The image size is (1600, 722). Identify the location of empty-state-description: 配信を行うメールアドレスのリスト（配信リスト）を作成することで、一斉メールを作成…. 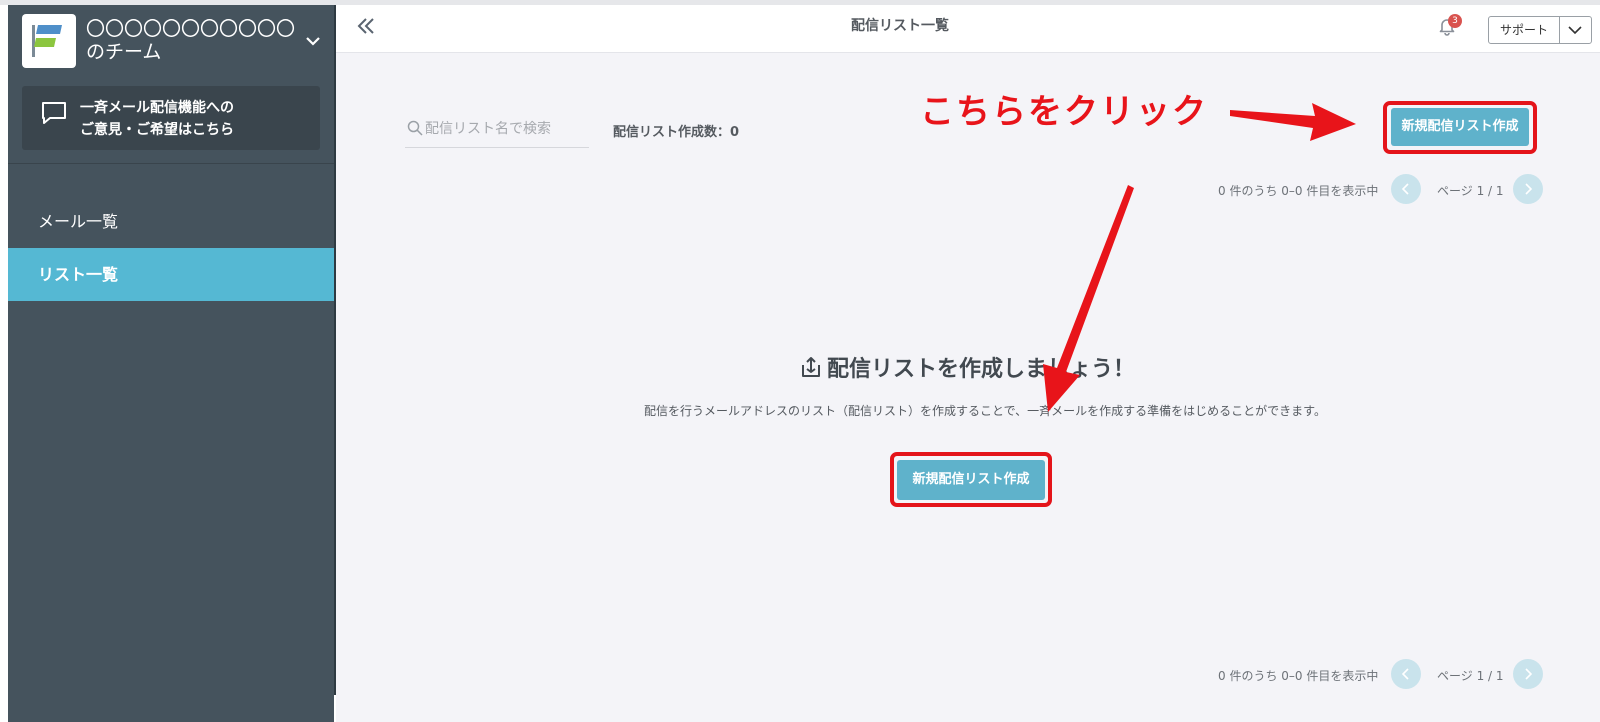
(985, 411).